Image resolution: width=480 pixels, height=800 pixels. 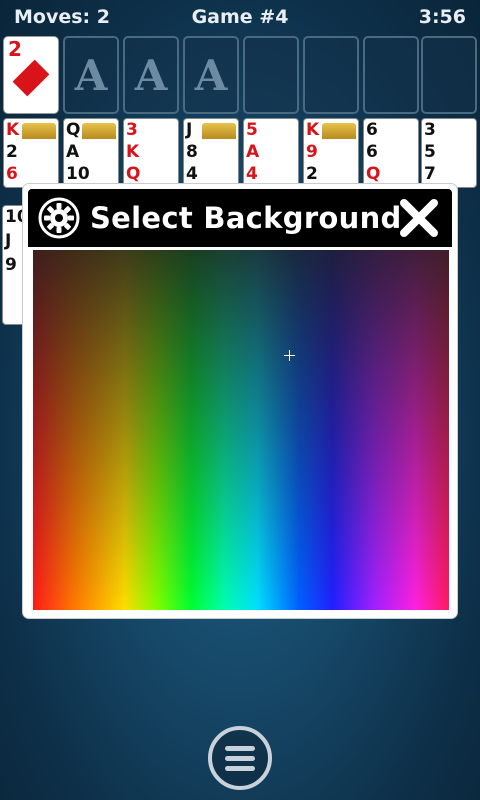 I want to click on dialog-title: Select Background, so click(x=246, y=218).